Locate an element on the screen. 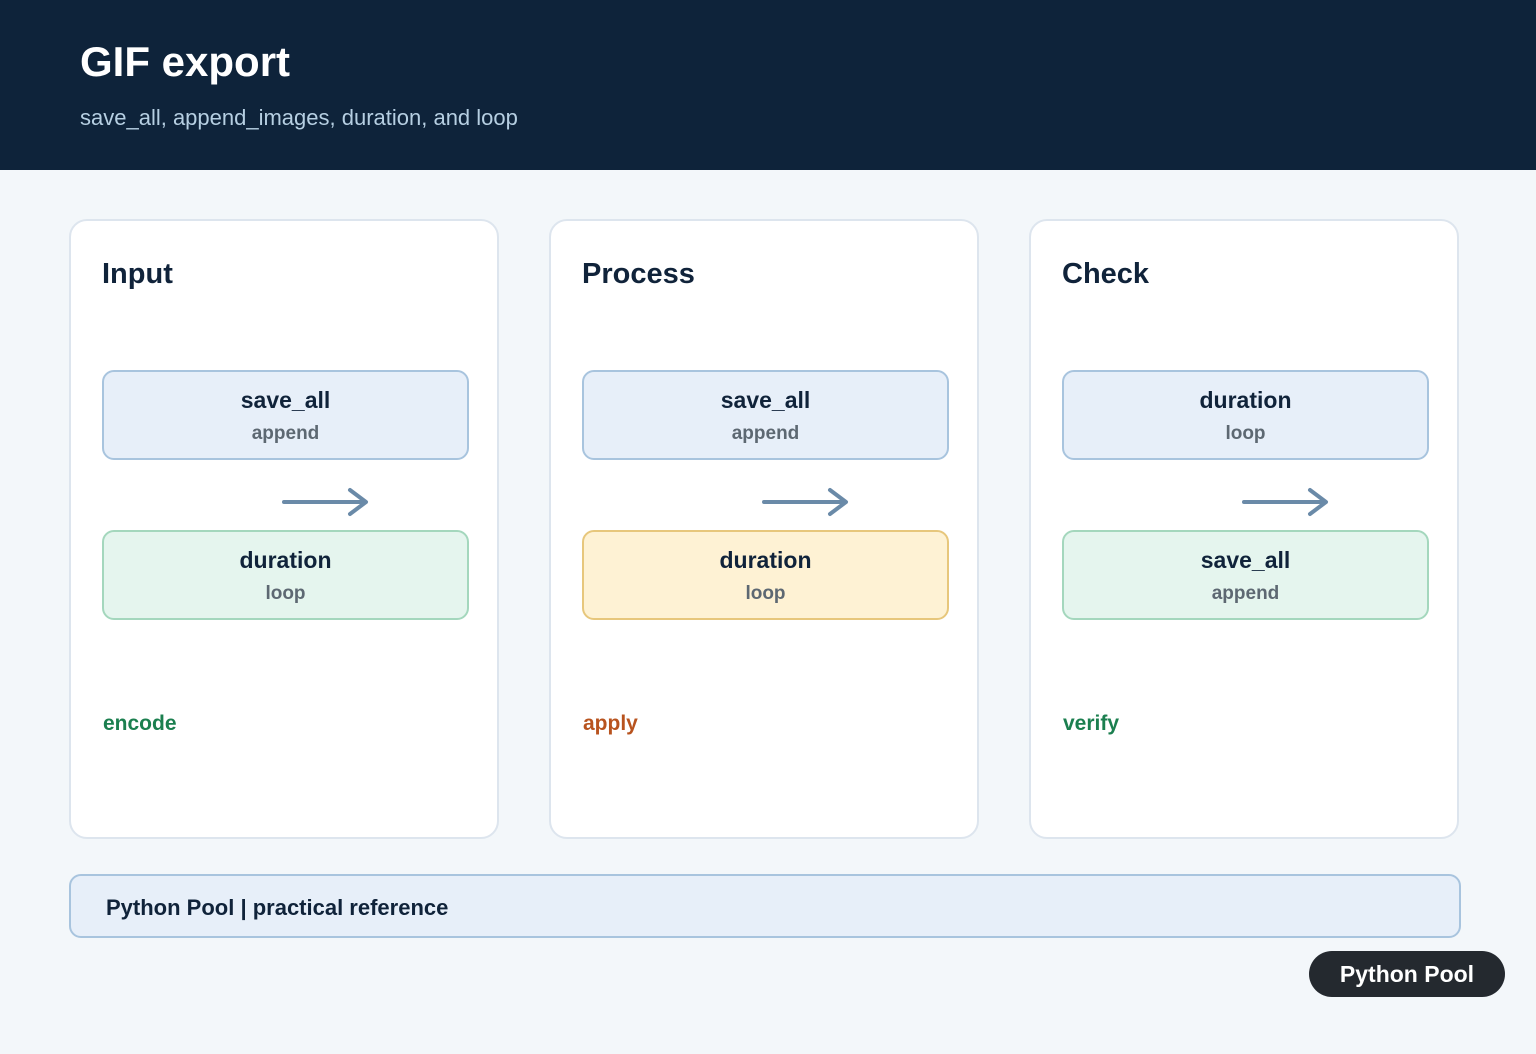  flow-box-top: duration loop is located at coordinates (1245, 415).